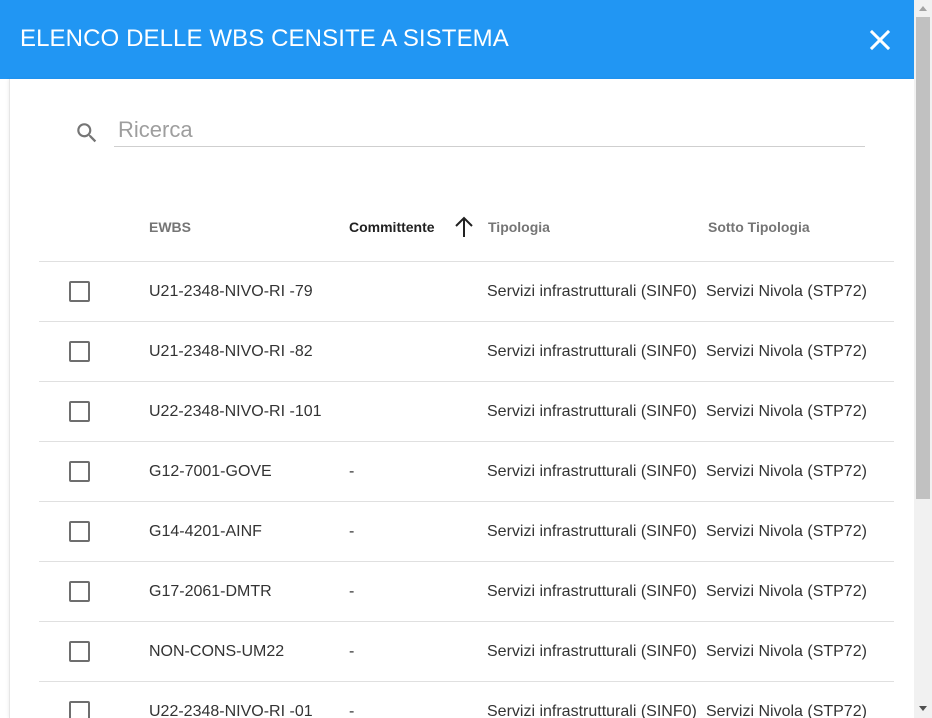 The width and height of the screenshot is (932, 718). I want to click on cell-ewbs: G14-4201-AINF, so click(205, 531).